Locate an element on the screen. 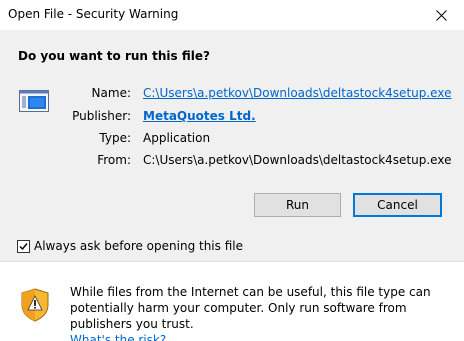 The width and height of the screenshot is (464, 341). publisher-label: Publisher: is located at coordinates (101, 116).